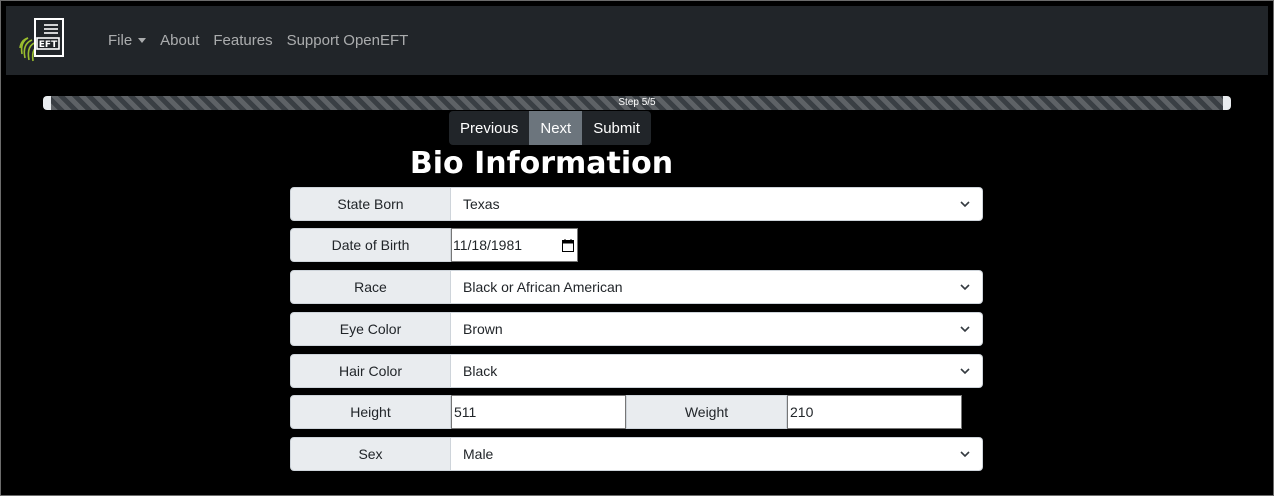 This screenshot has width=1274, height=496. Describe the element at coordinates (370, 204) in the screenshot. I see `state-born-label: State Born` at that location.